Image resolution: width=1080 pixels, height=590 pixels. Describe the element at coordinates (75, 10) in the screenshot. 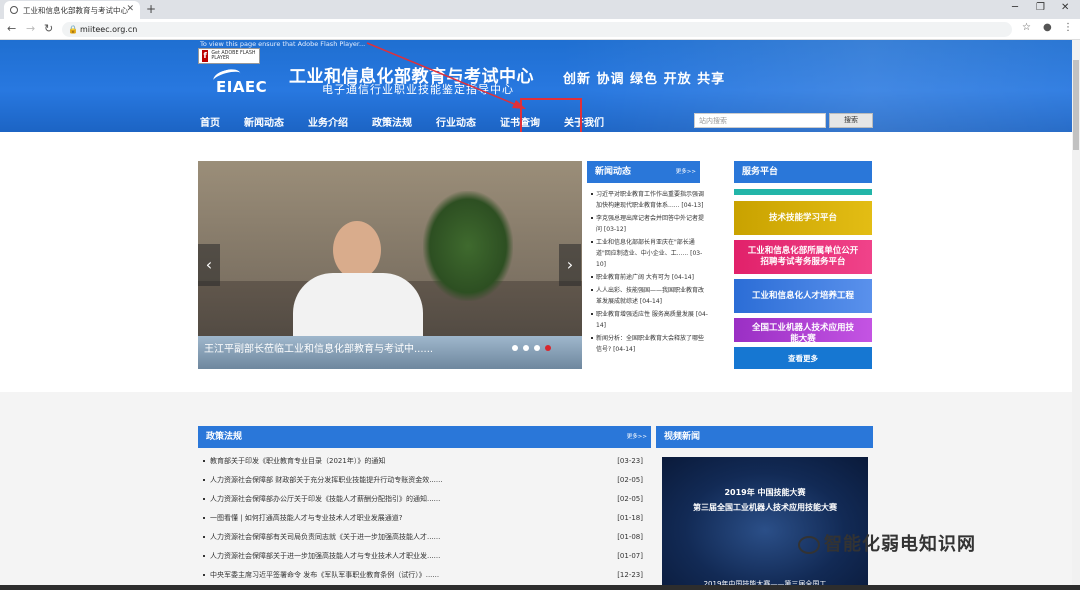

I see `tab-title: 工业和信息化部教育与考试中心` at that location.